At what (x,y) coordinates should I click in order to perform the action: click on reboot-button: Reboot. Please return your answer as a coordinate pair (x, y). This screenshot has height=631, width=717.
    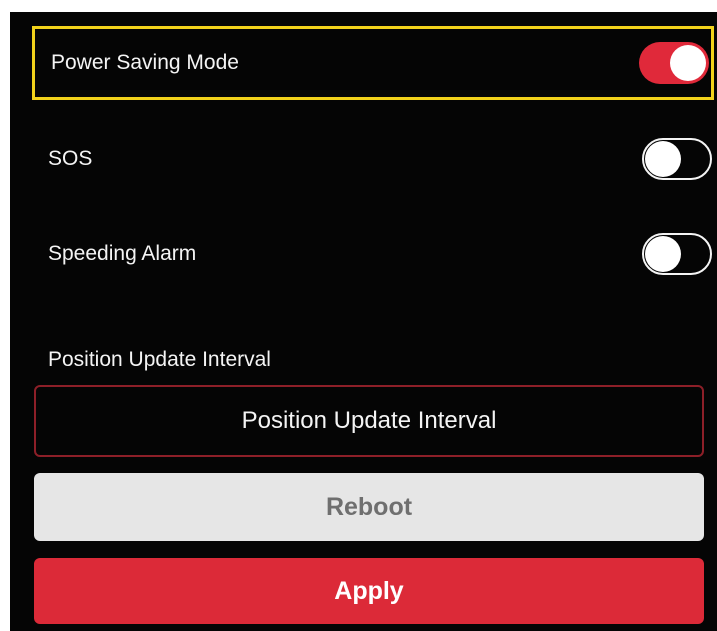
    Looking at the image, I should click on (369, 507).